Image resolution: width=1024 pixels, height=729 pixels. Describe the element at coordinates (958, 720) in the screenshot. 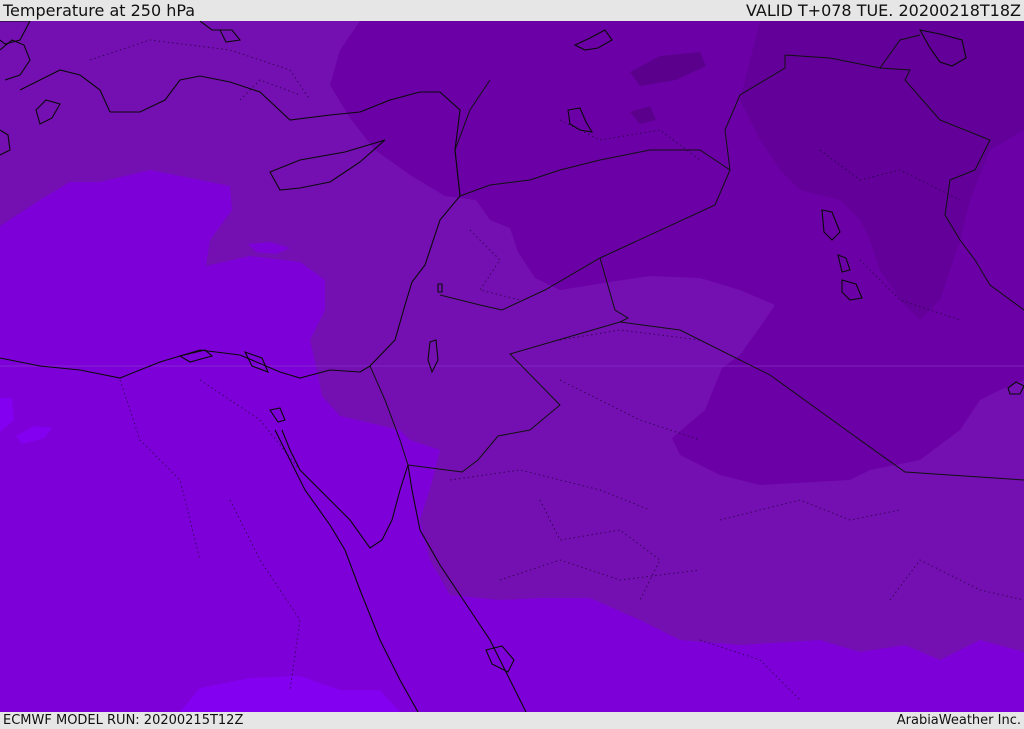

I see `credit-label: ArabiaWeather Inc.` at that location.